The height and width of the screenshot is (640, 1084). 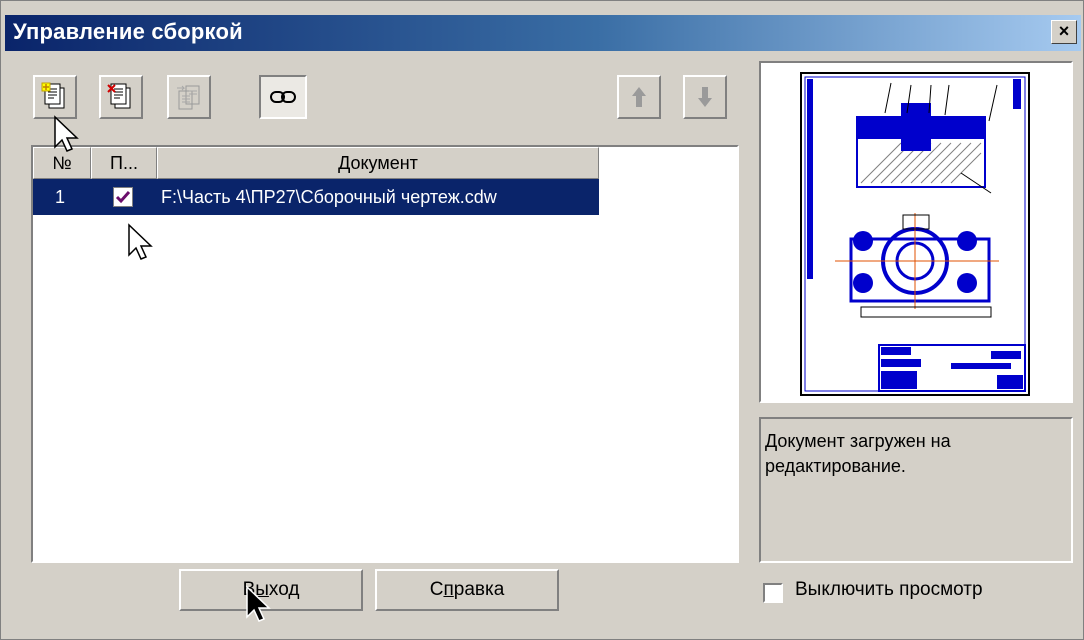 I want to click on title-bar: Управление сборкой ×, so click(x=543, y=33).